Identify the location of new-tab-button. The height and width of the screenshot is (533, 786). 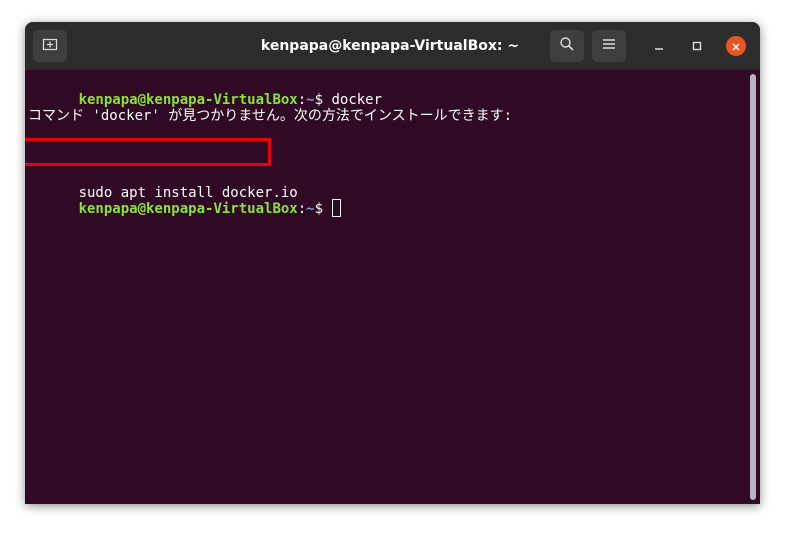
(50, 46).